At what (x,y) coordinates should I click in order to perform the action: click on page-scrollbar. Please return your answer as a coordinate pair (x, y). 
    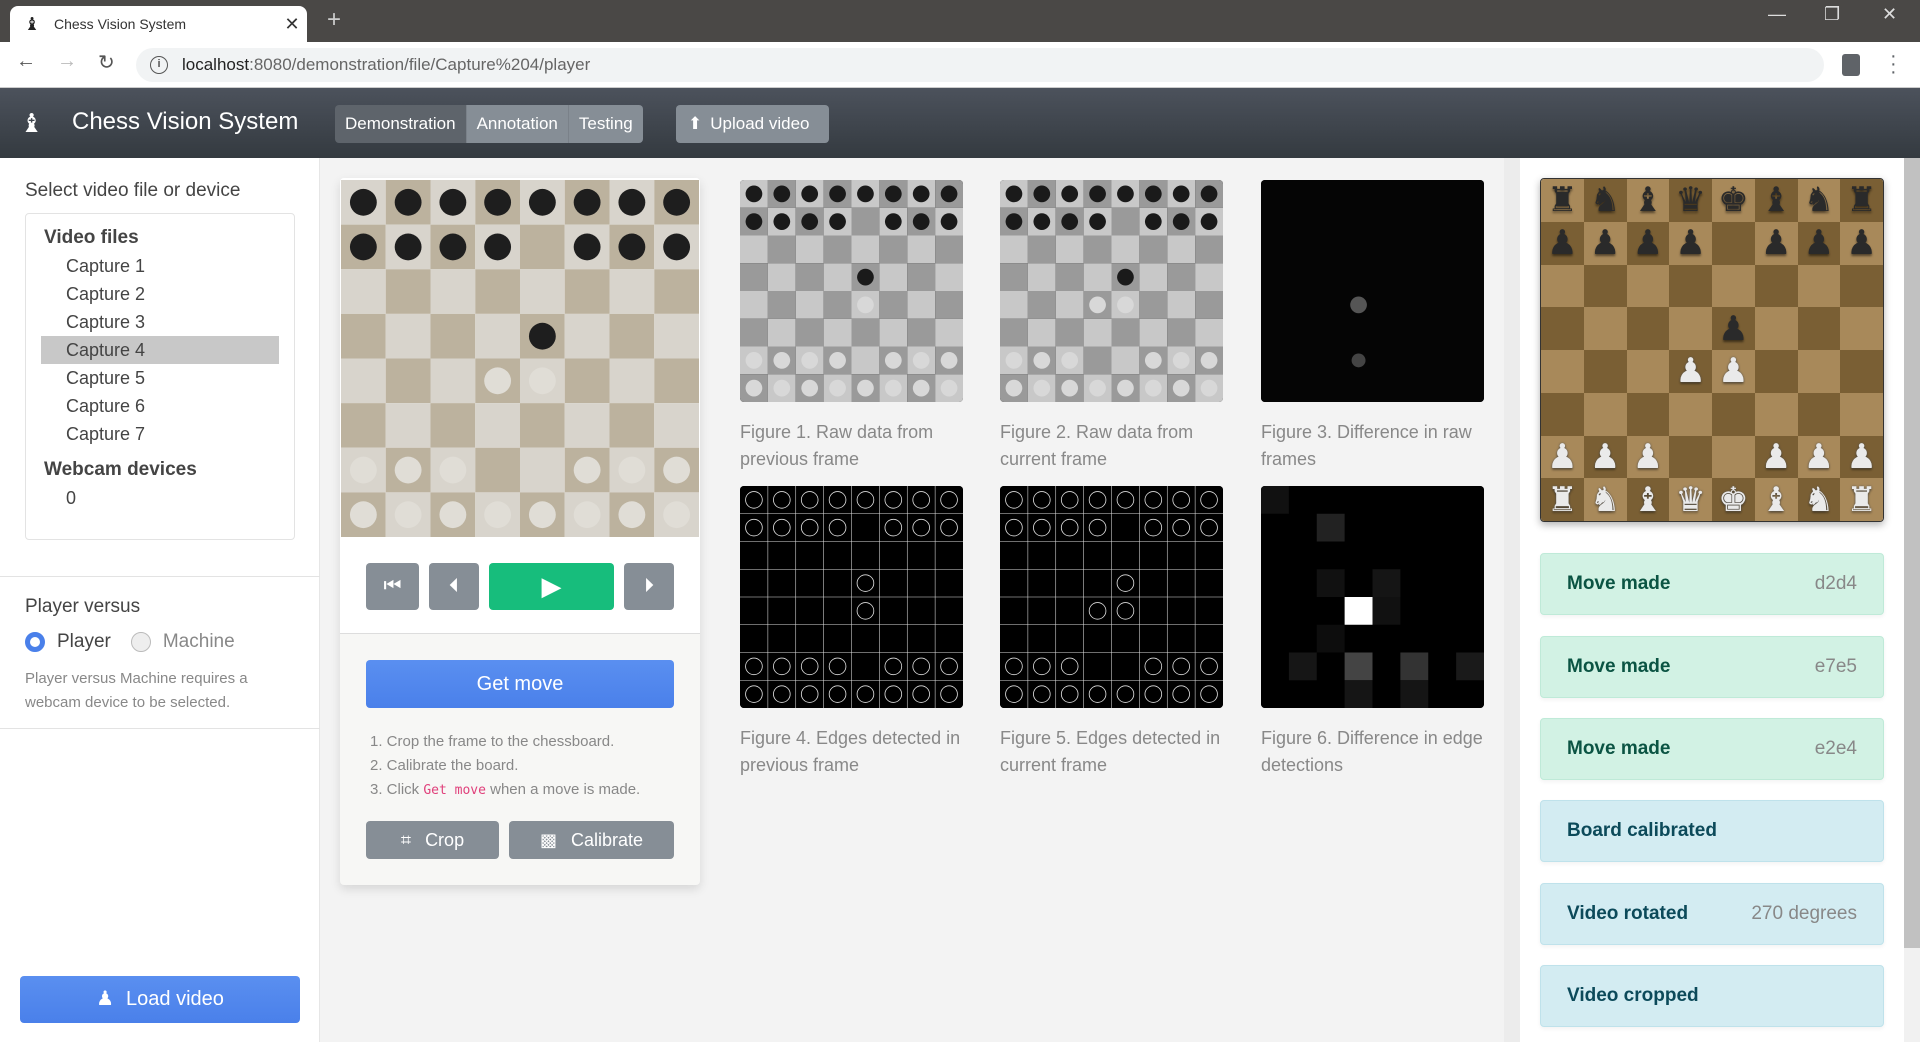
    Looking at the image, I should click on (1912, 600).